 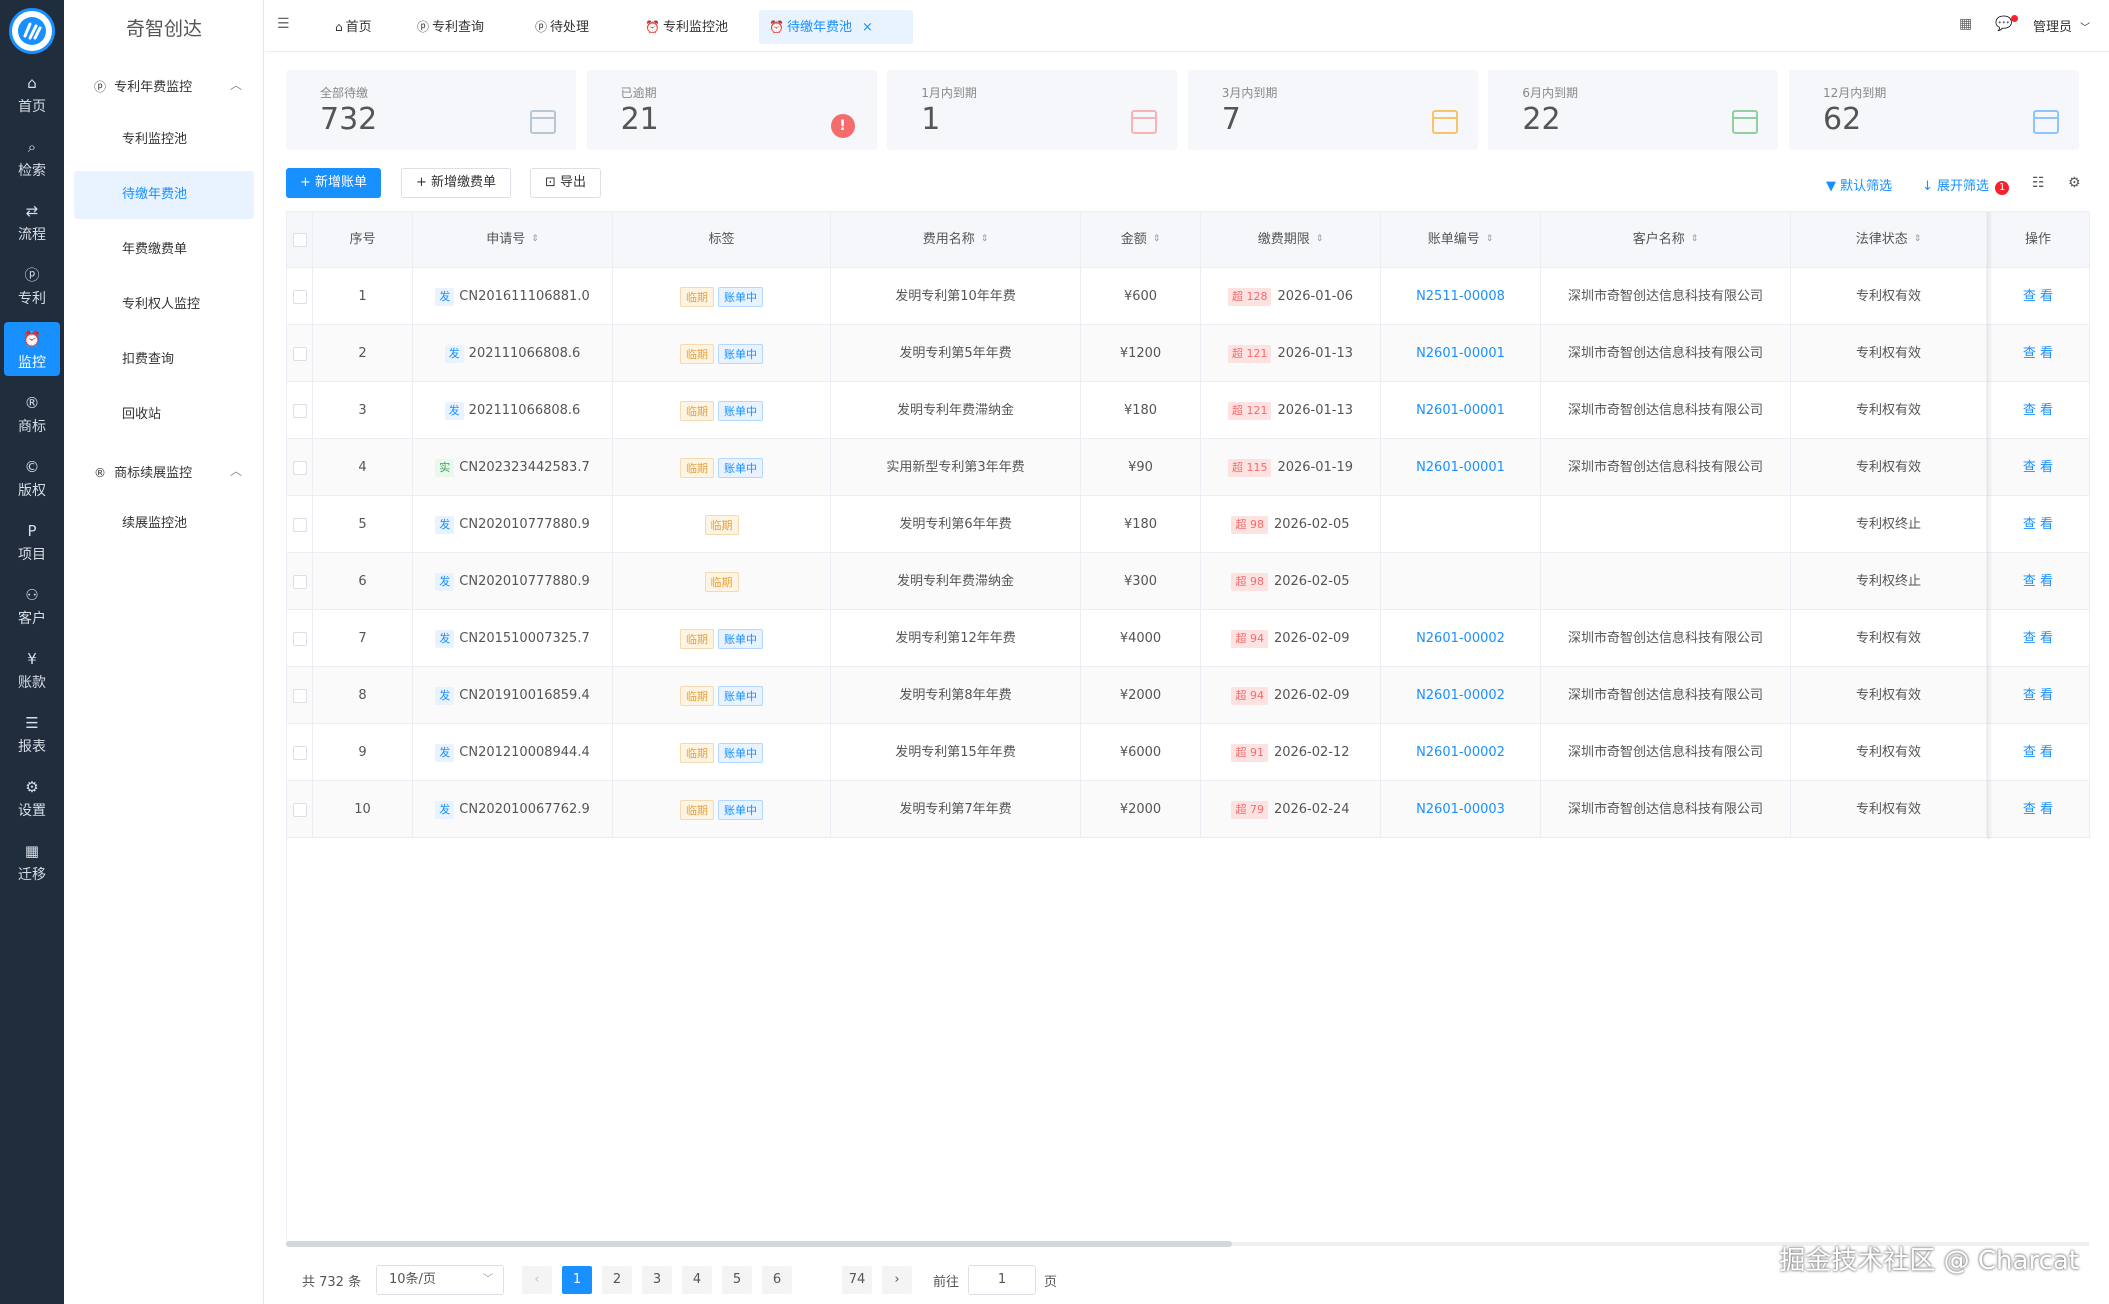 I want to click on stat-card: 已逾期 21!, so click(x=731, y=110).